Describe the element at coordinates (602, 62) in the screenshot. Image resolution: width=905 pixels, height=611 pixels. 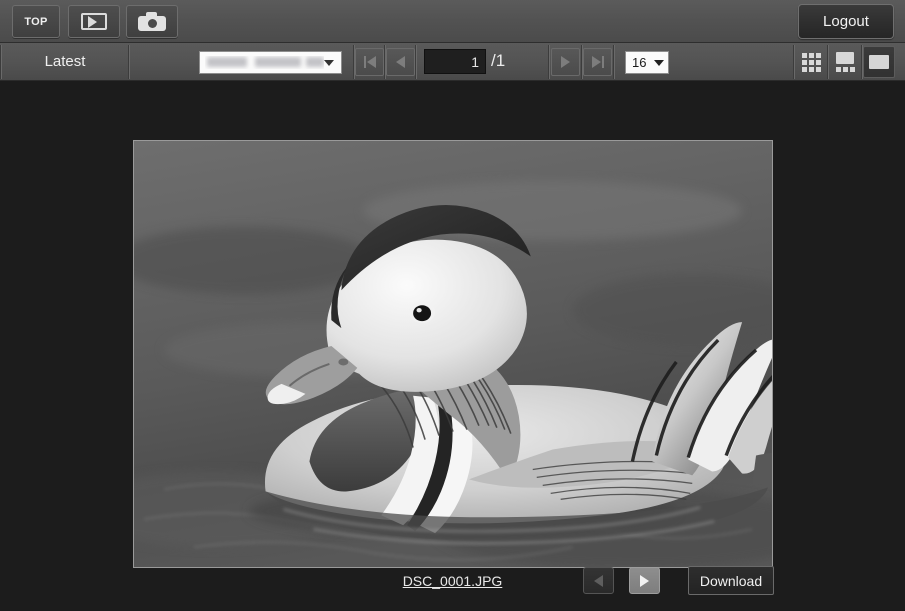
I see `skip-to-last-icon` at that location.